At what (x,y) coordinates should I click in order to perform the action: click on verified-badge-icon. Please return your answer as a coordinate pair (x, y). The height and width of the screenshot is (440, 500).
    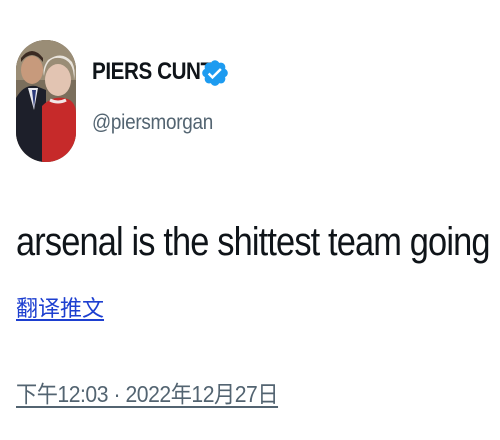
    Looking at the image, I should click on (215, 73).